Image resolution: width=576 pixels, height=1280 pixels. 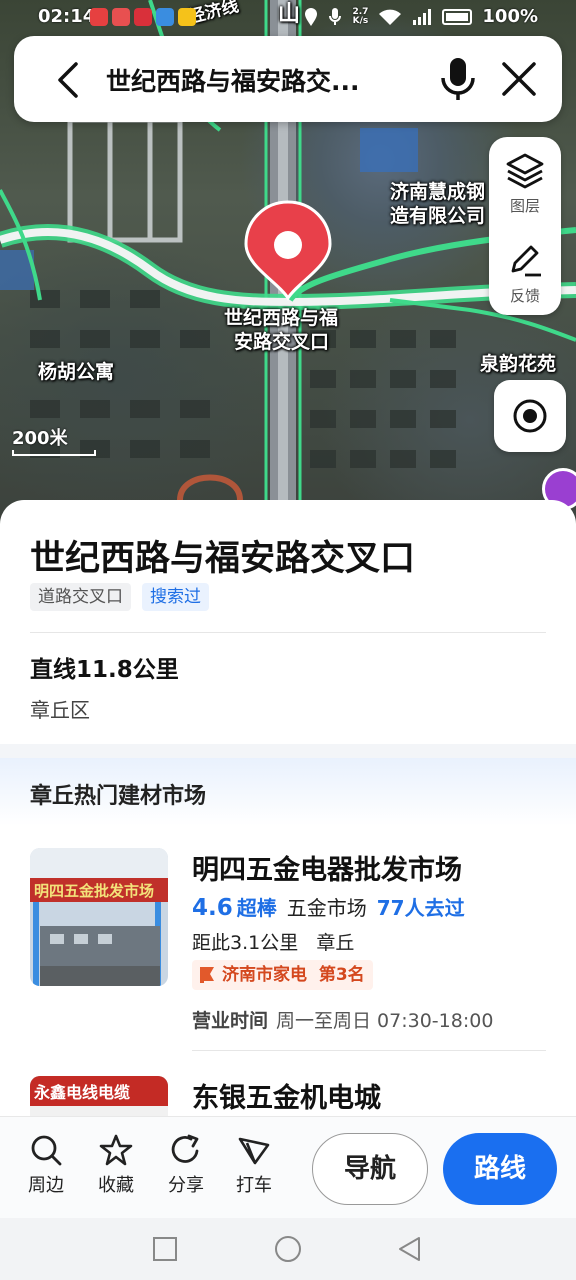 What do you see at coordinates (385, 1021) in the screenshot?
I see `poi-hours-value: 周一至周日 07:30-18:00` at bounding box center [385, 1021].